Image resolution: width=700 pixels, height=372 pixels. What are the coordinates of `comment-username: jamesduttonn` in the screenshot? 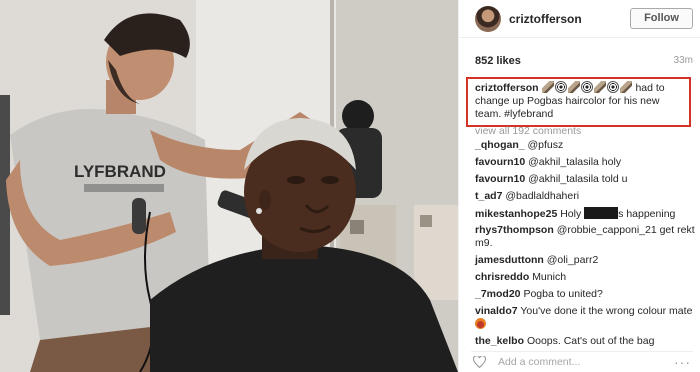 It's located at (509, 260).